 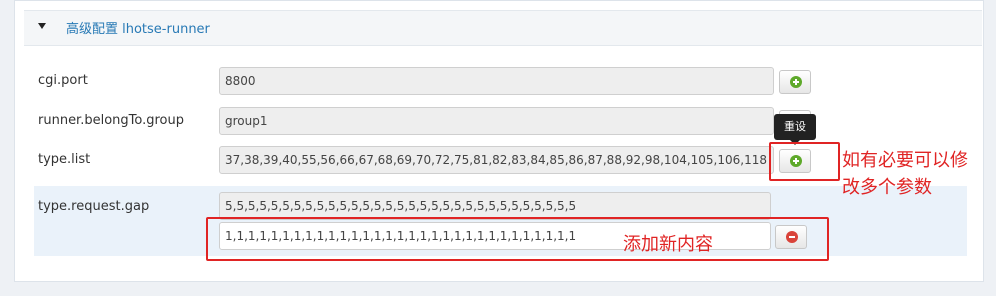 What do you see at coordinates (795, 127) in the screenshot?
I see `reset-tooltip: 重设` at bounding box center [795, 127].